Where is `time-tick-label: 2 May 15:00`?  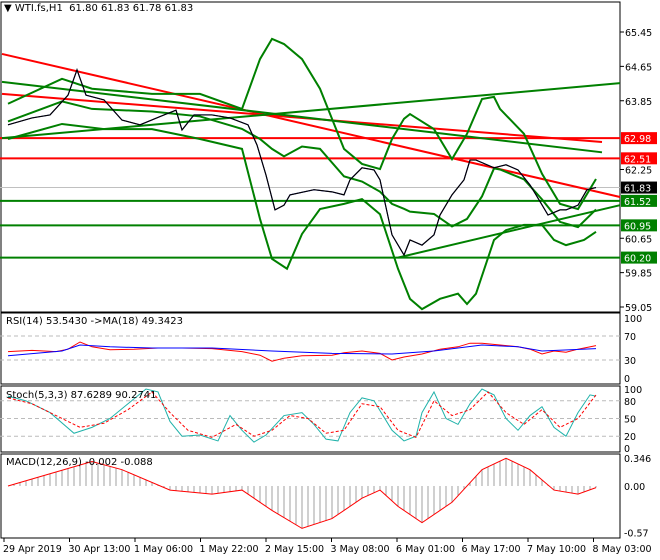
time-tick-label: 2 May 15:00 is located at coordinates (294, 549).